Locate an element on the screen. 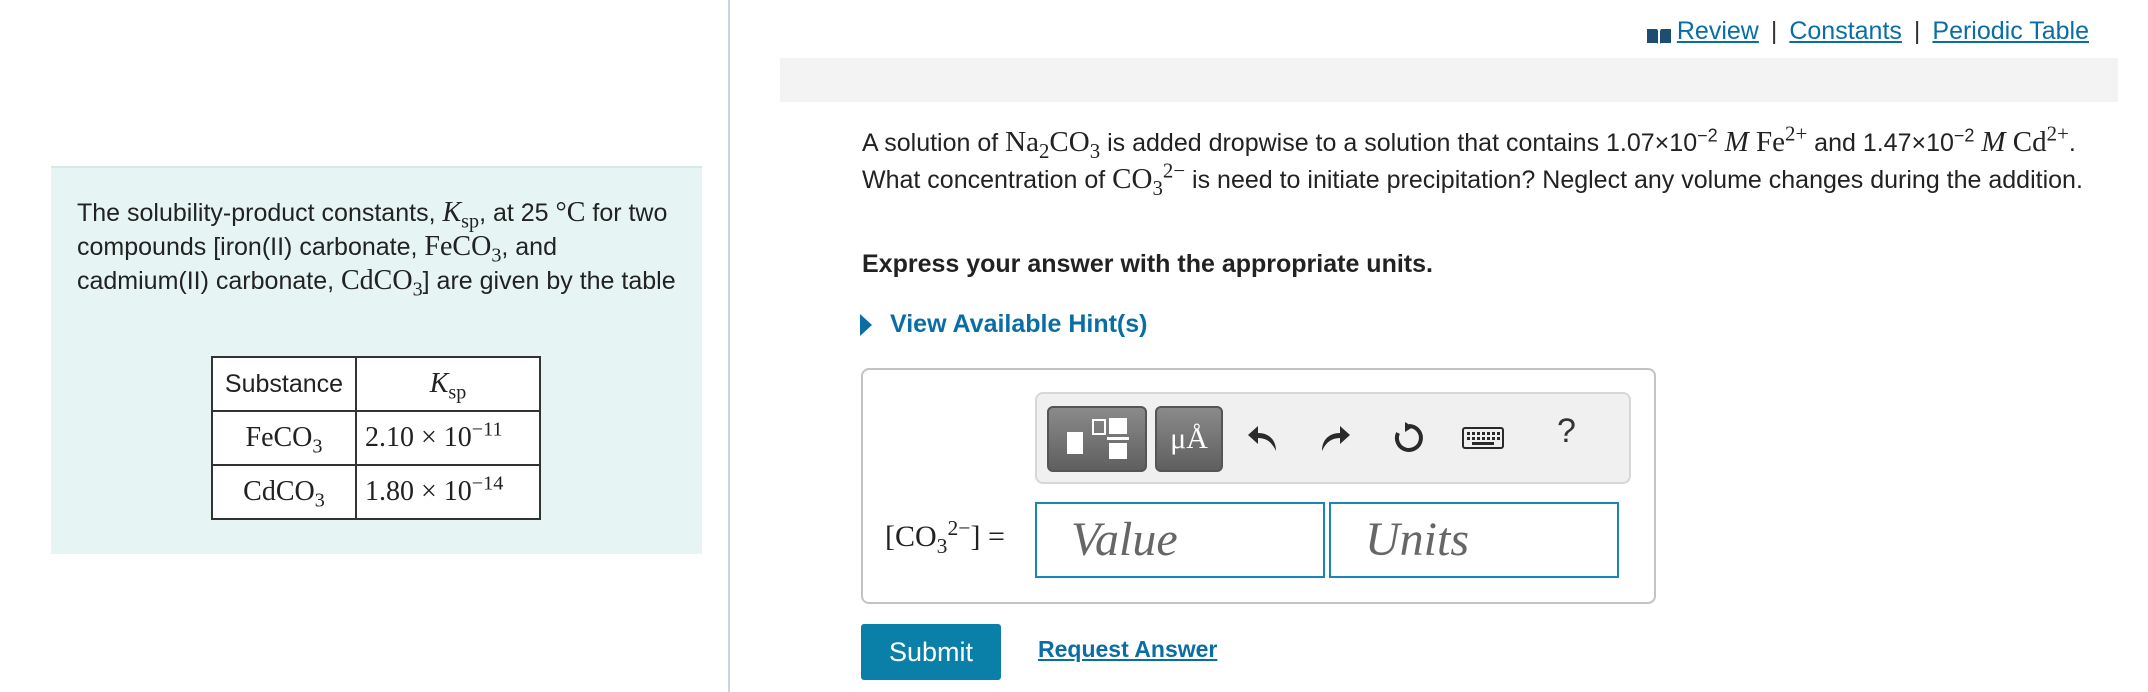 This screenshot has width=2148, height=692. value-input: Value is located at coordinates (1180, 540).